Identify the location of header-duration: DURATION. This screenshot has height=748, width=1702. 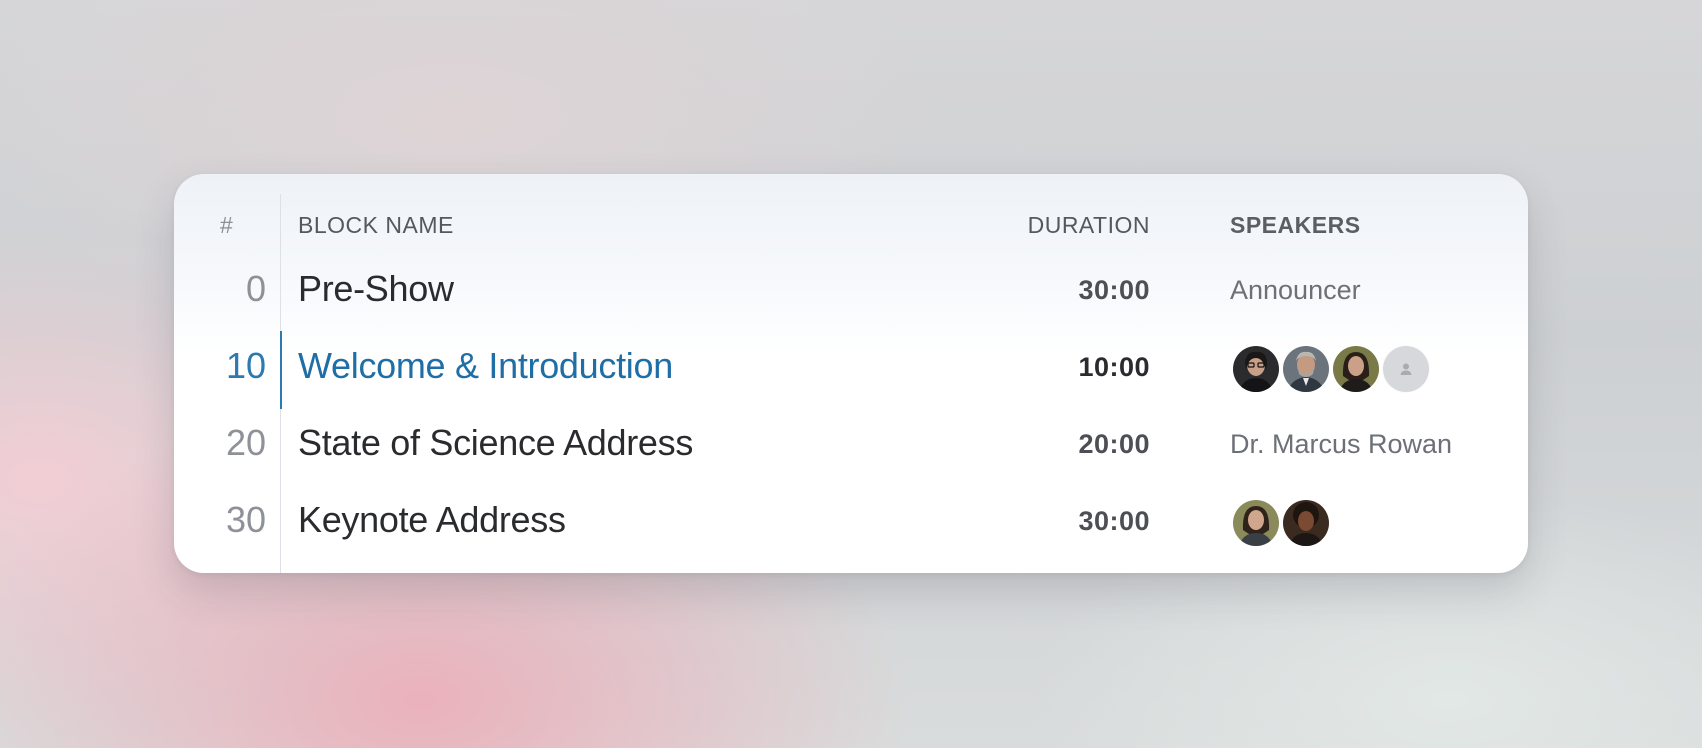
(1089, 225).